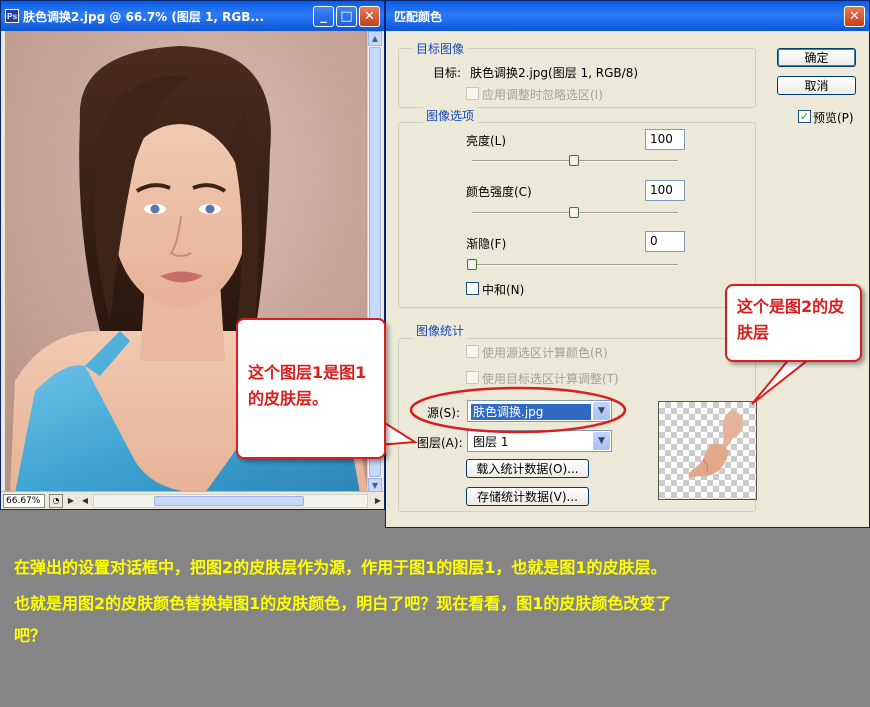 This screenshot has height=707, width=870. Describe the element at coordinates (503, 290) in the screenshot. I see `neutralize-label: 中和(N)` at that location.